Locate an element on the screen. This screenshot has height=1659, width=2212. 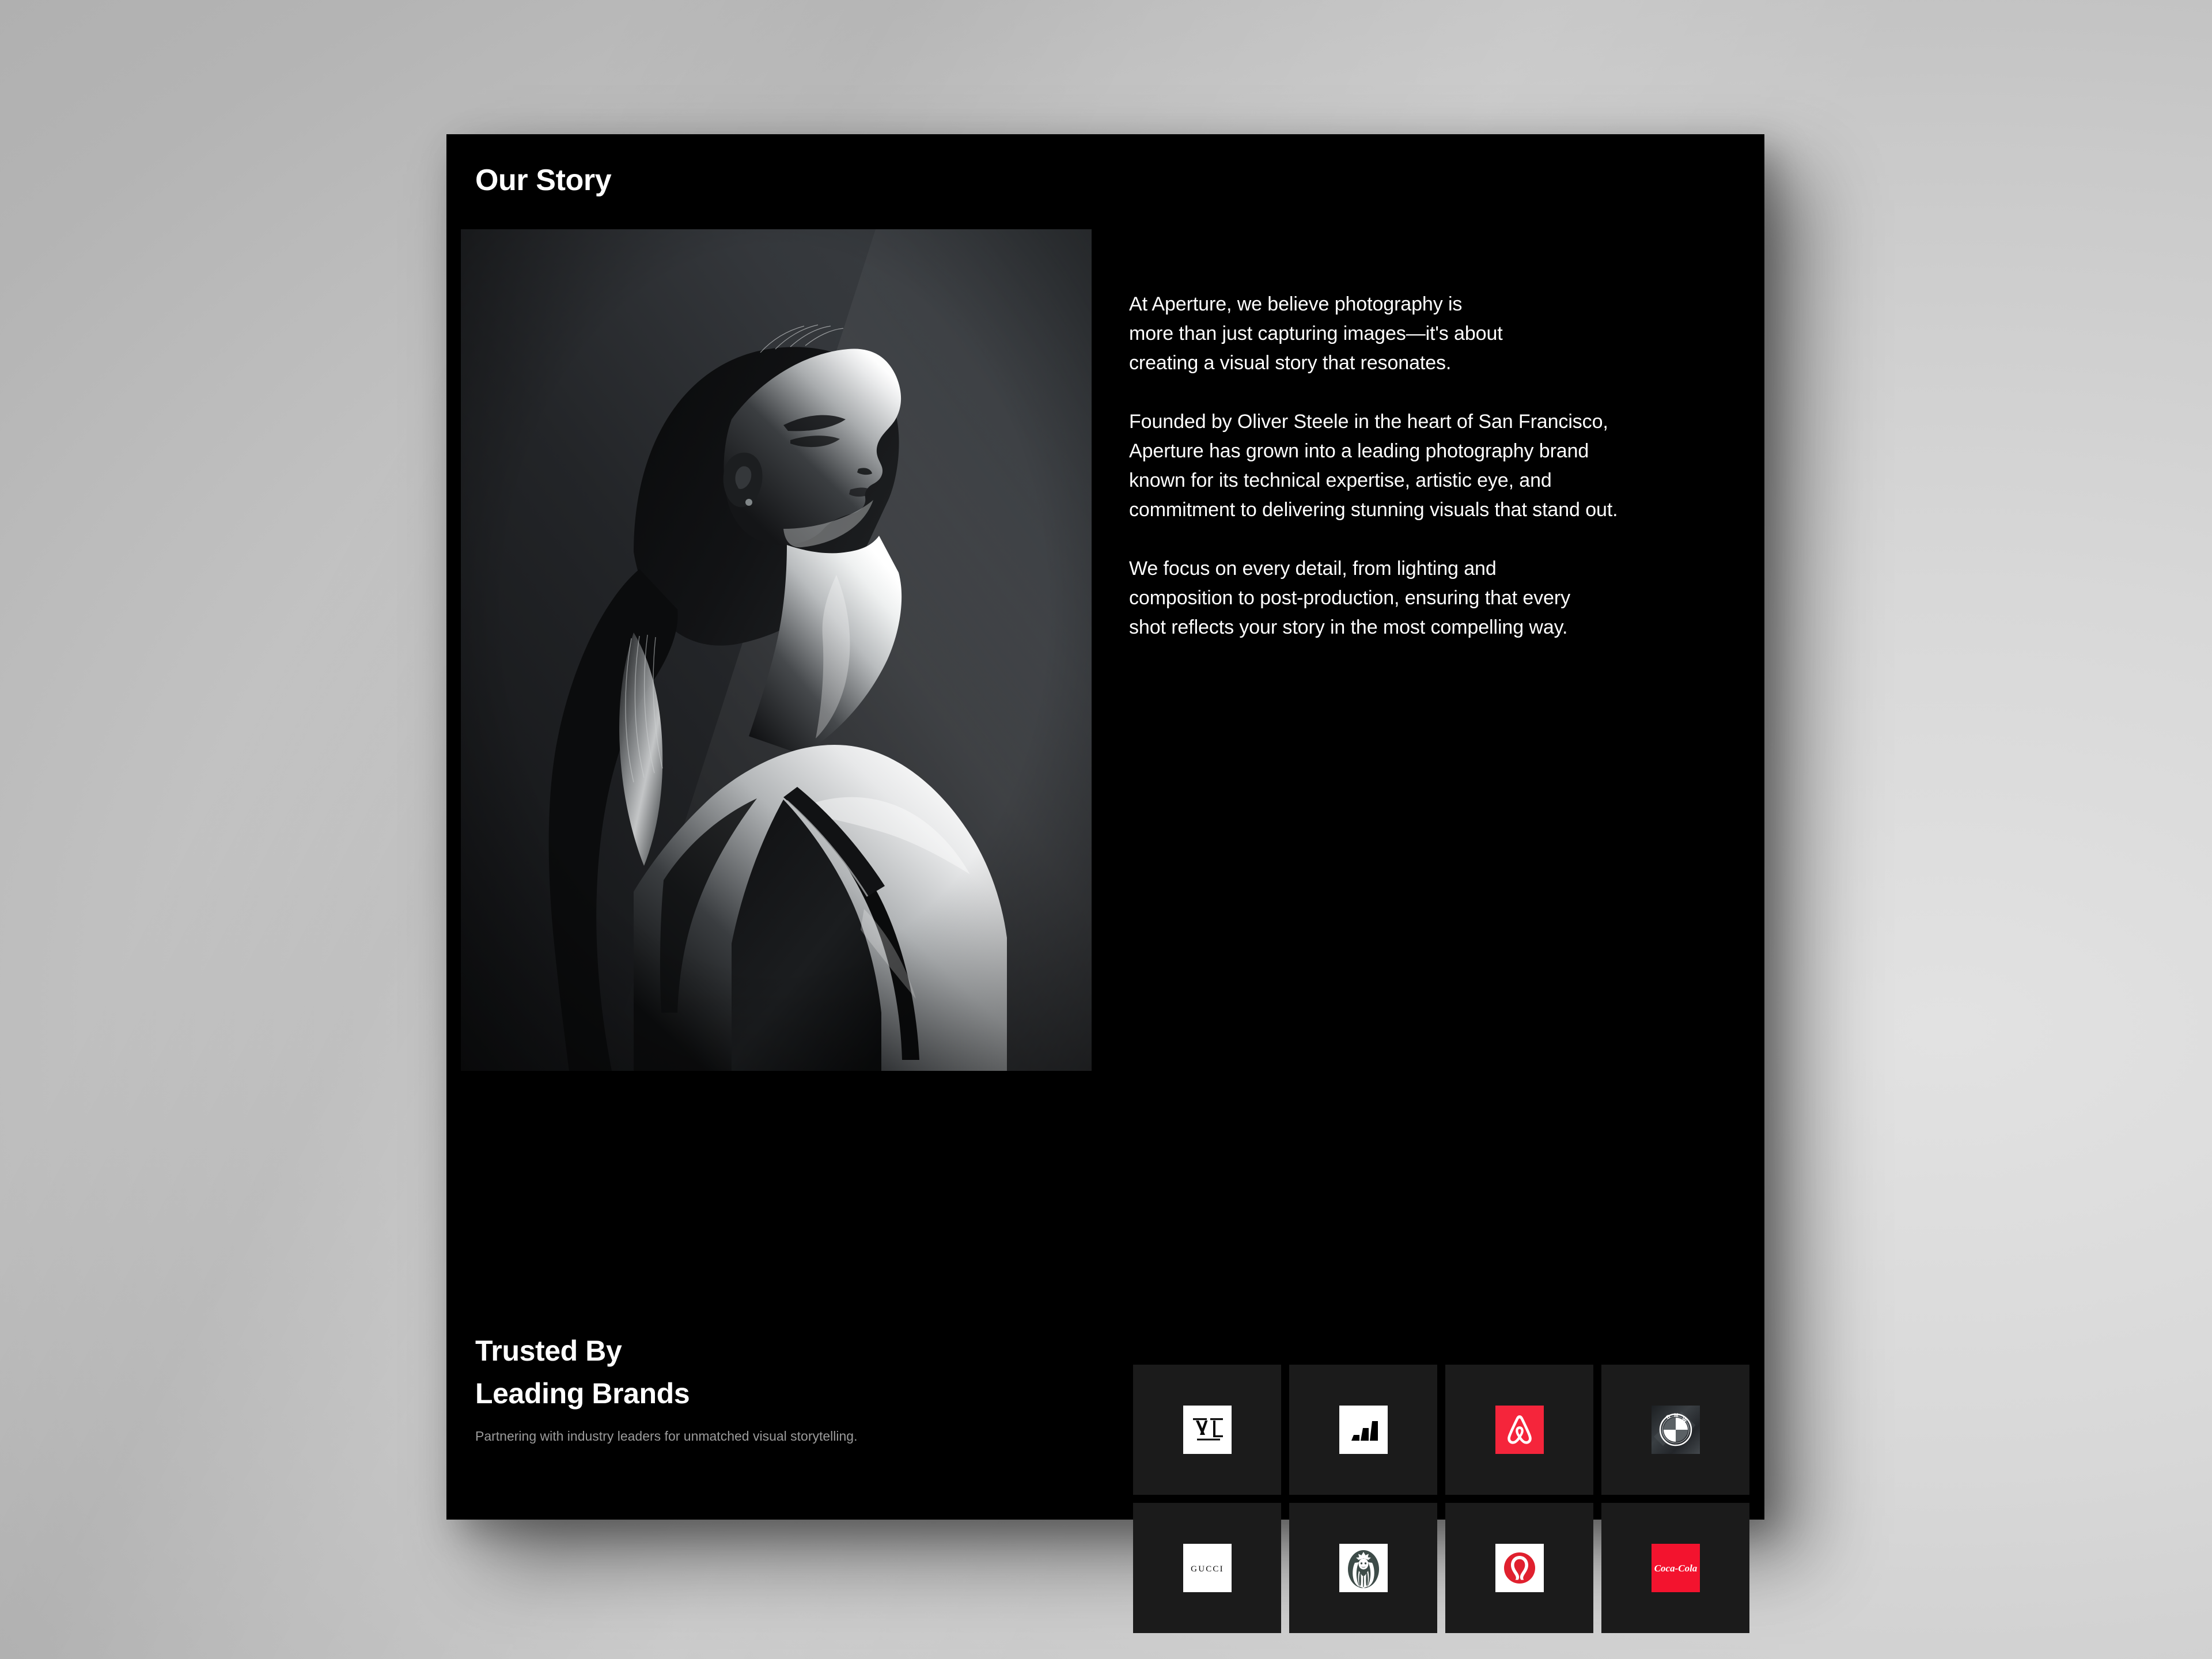
gucci-logo: GUCCI is located at coordinates (1207, 1569).